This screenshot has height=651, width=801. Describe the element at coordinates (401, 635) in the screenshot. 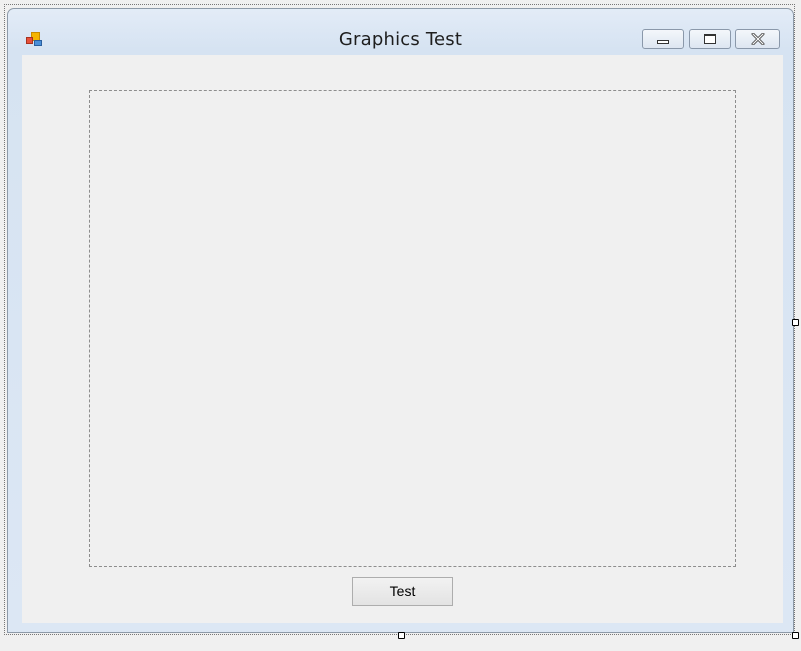

I see `resize-handle-bottom` at that location.